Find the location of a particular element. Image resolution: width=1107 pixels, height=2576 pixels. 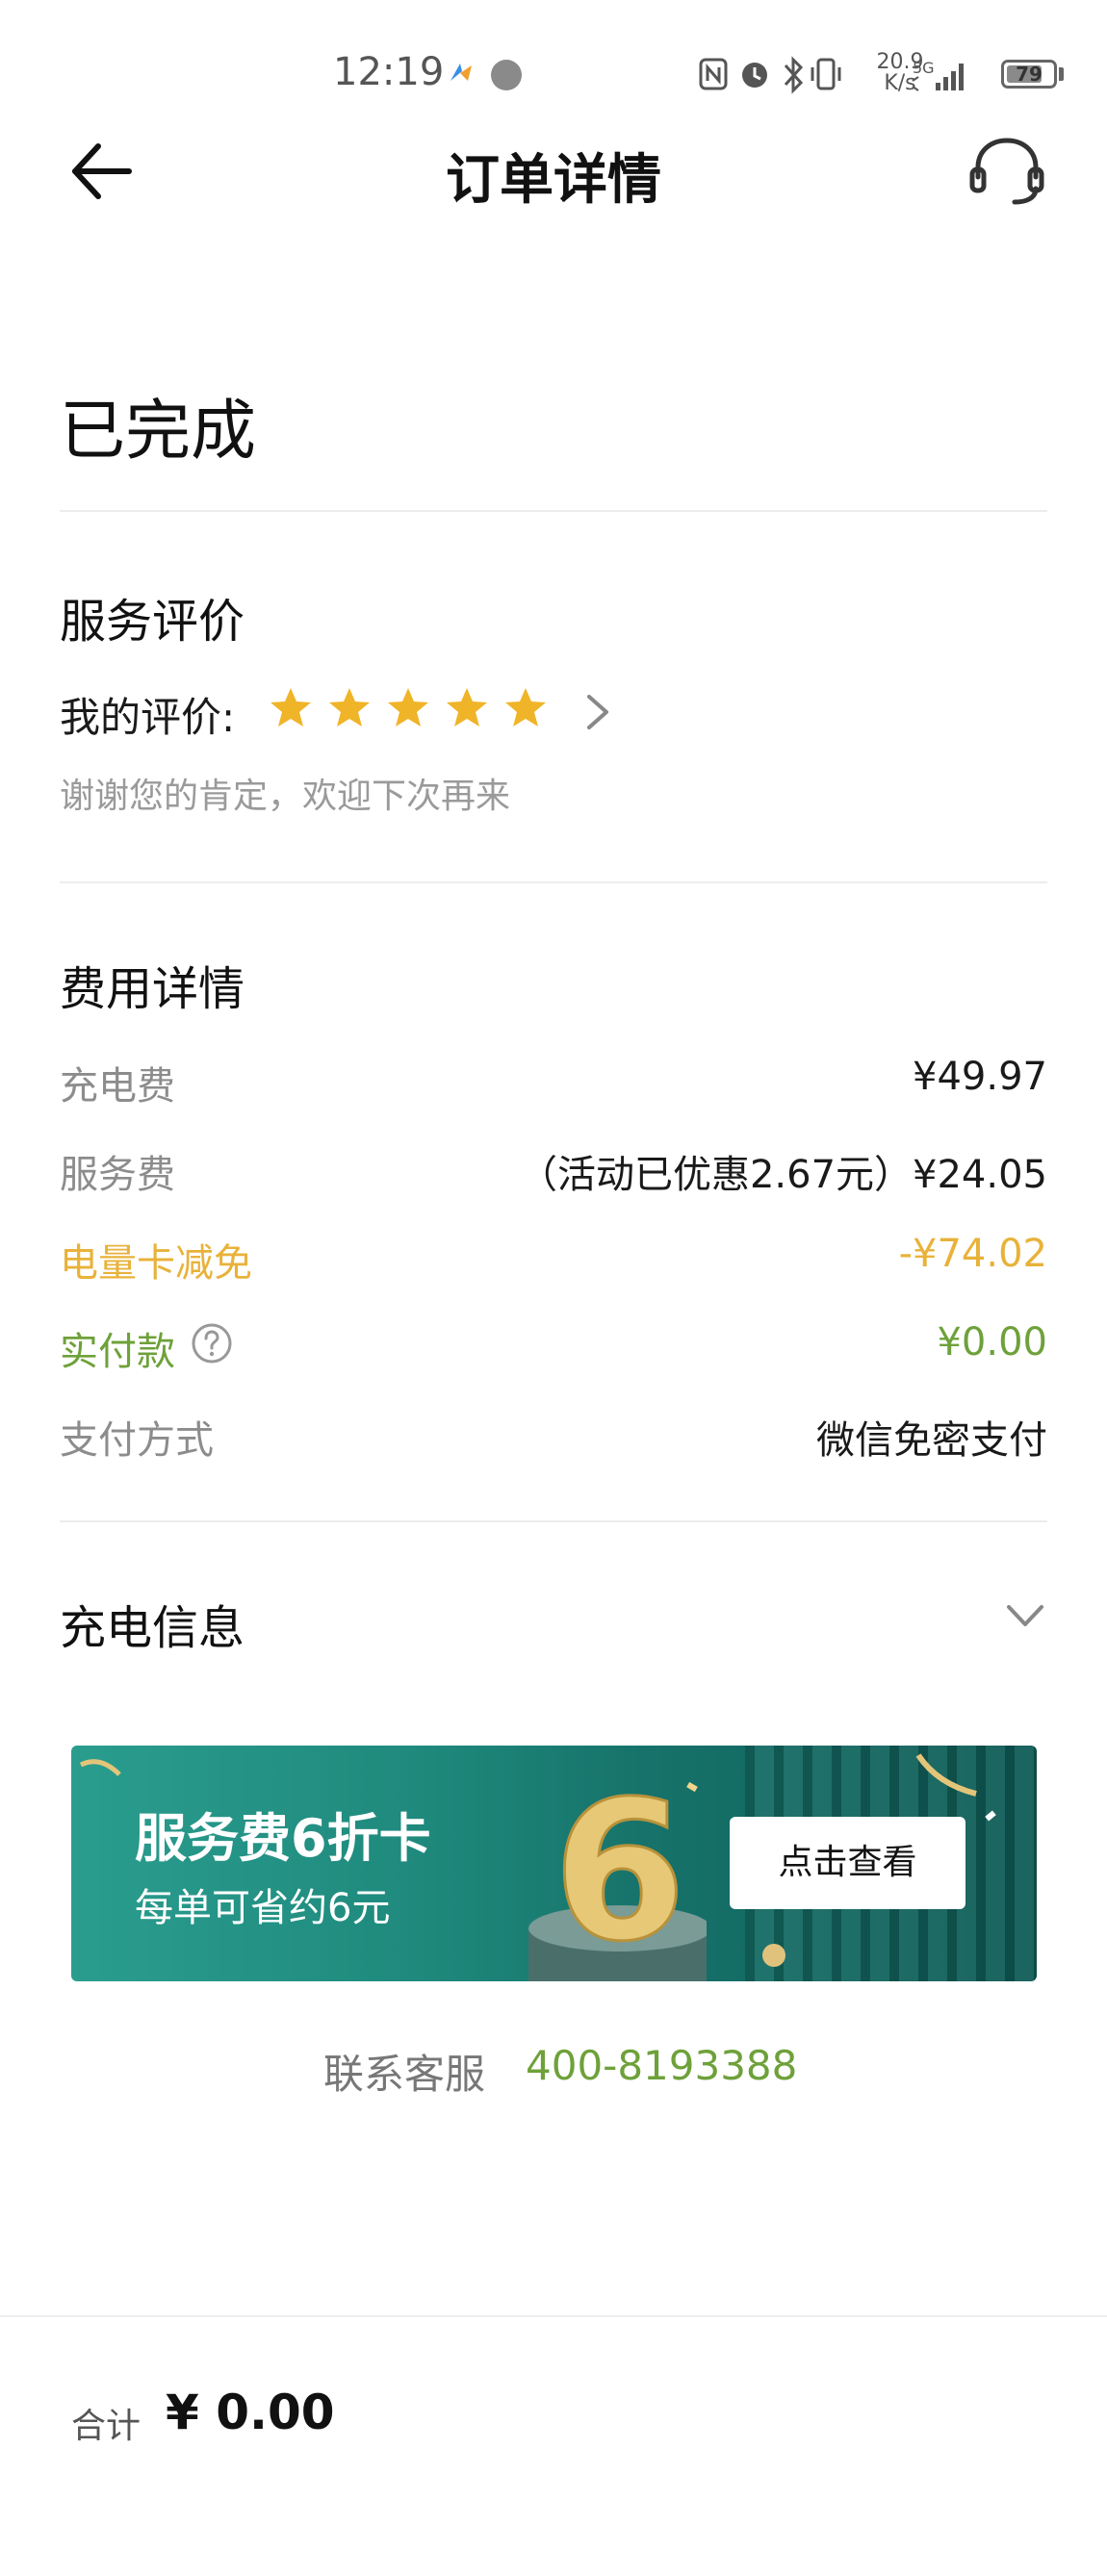

fee-value-card-discount: -¥74.02 is located at coordinates (972, 1254).